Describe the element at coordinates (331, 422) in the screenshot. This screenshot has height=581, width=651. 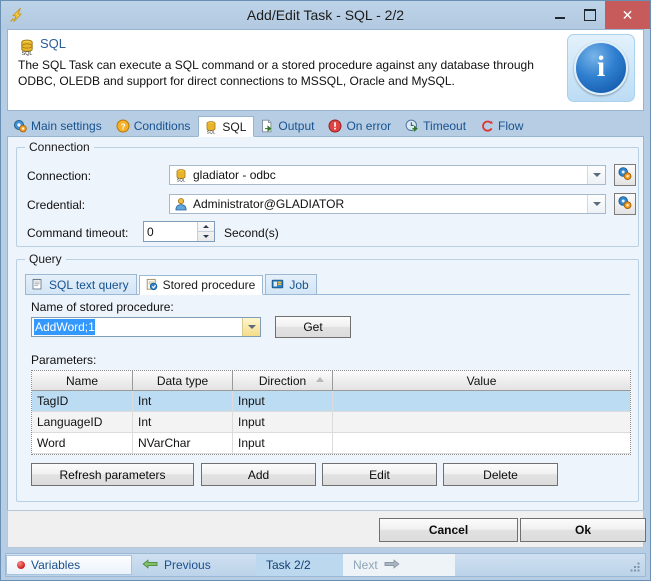
I see `table-row: LanguageID Int Input` at that location.